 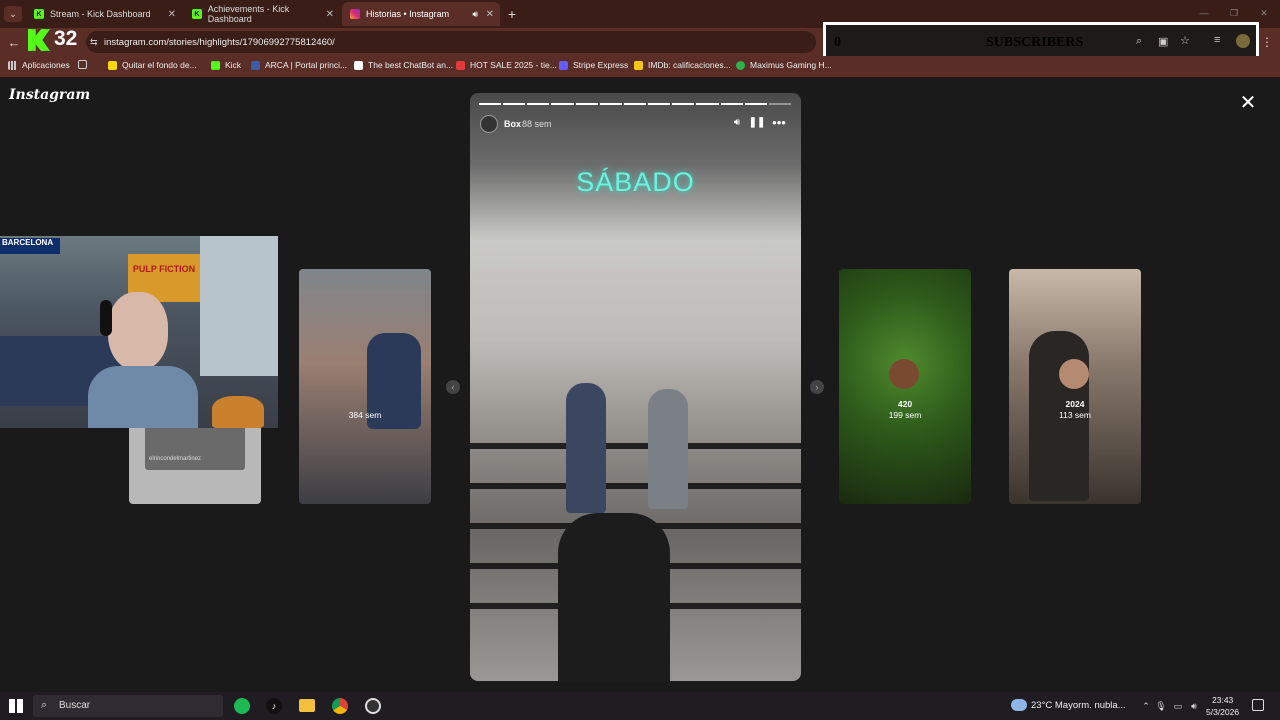 I want to click on story-card-count: 420, so click(x=905, y=404).